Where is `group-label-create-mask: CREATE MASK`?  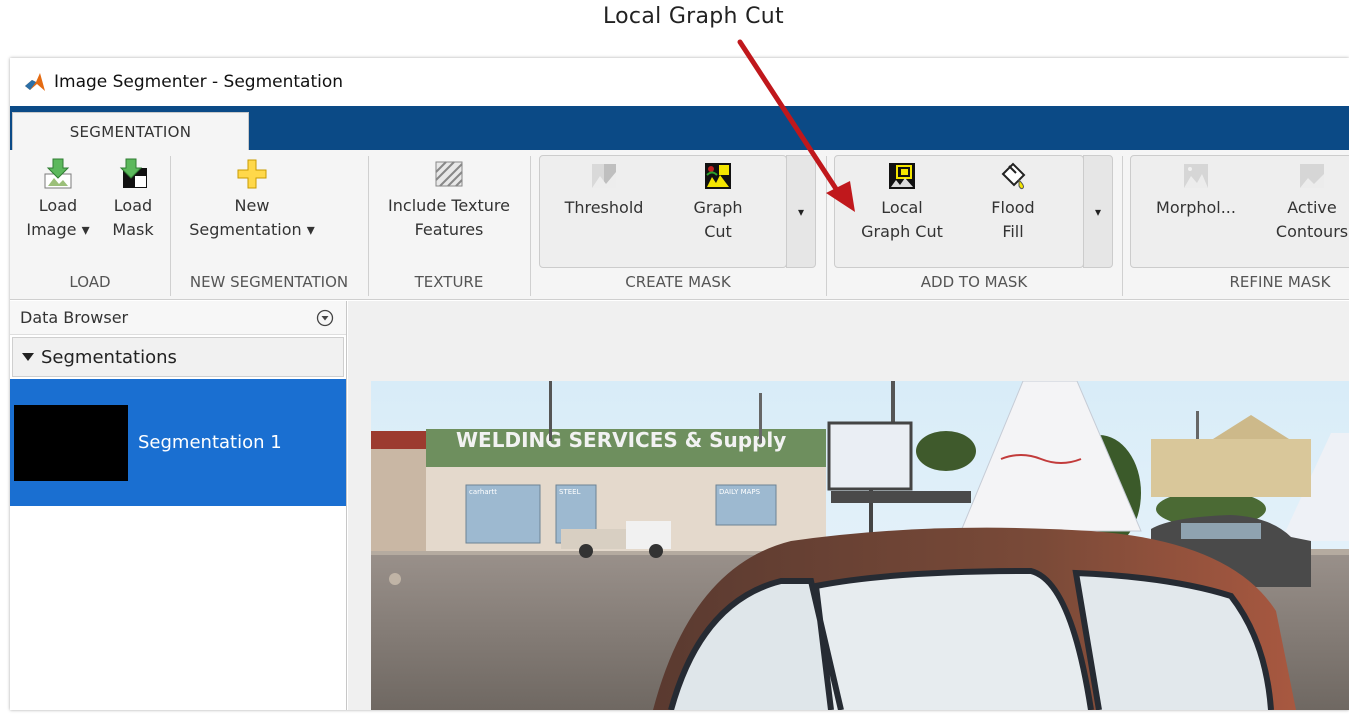
group-label-create-mask: CREATE MASK is located at coordinates (678, 282).